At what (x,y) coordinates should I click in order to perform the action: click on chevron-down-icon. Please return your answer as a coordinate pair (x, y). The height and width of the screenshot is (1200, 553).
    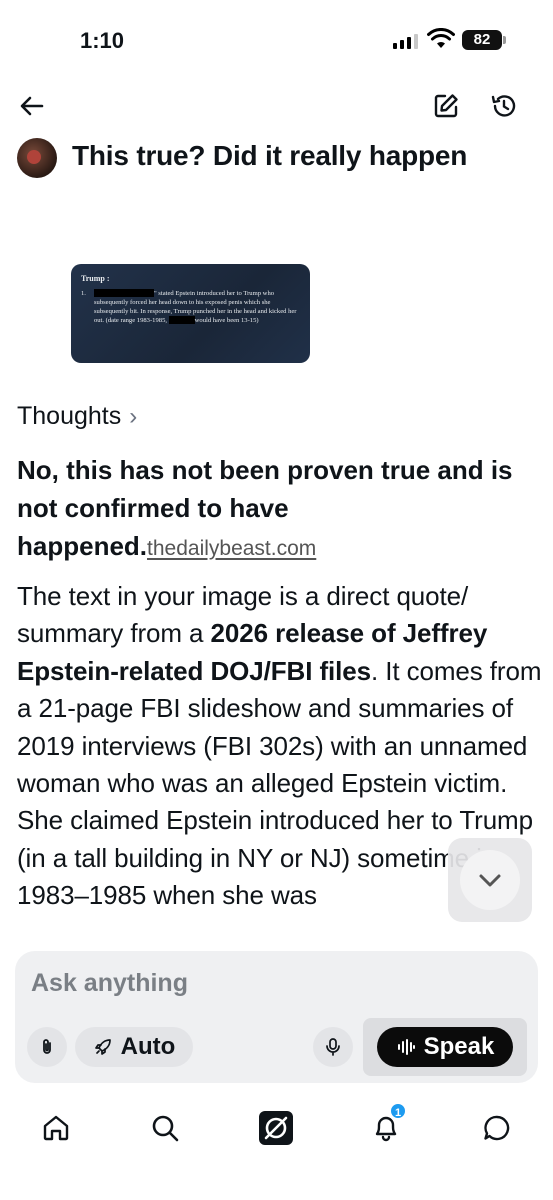
    Looking at the image, I should click on (490, 880).